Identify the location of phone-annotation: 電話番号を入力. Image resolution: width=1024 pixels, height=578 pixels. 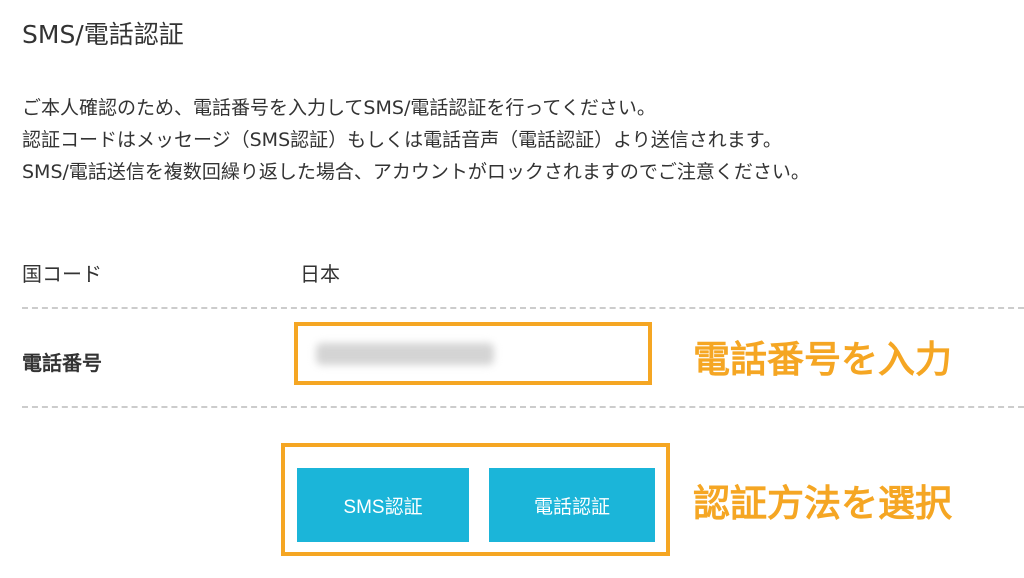
(822, 359).